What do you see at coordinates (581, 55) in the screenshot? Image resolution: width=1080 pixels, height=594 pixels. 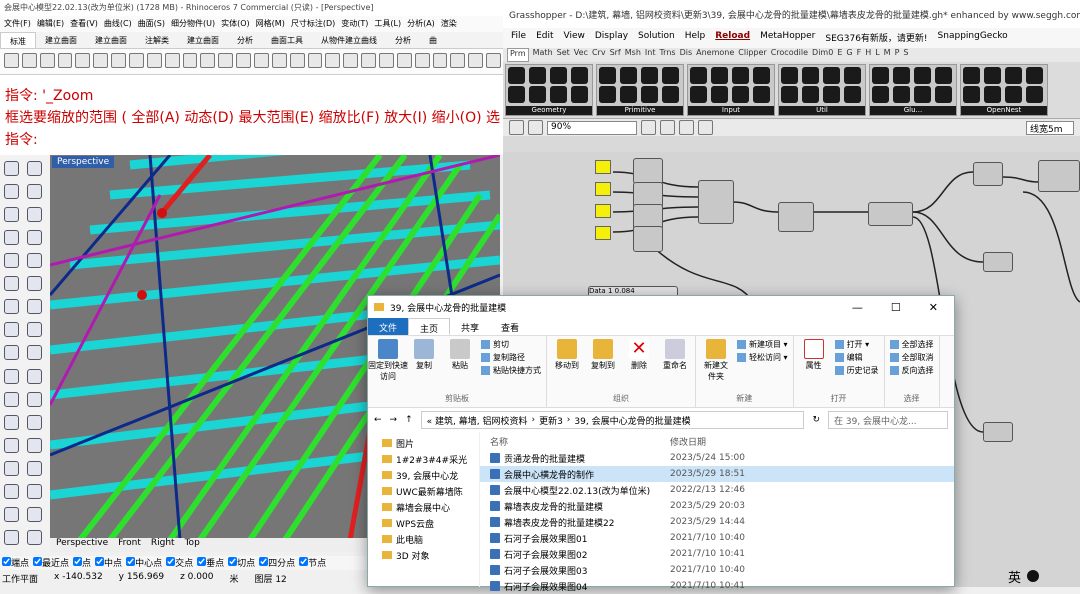 I see `gh-tab: Vec` at bounding box center [581, 55].